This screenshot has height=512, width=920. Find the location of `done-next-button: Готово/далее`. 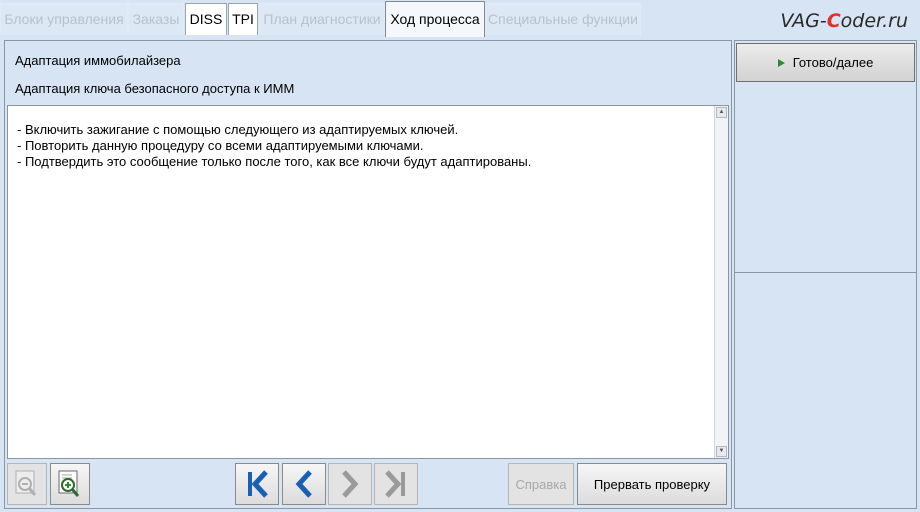

done-next-button: Готово/далее is located at coordinates (825, 62).